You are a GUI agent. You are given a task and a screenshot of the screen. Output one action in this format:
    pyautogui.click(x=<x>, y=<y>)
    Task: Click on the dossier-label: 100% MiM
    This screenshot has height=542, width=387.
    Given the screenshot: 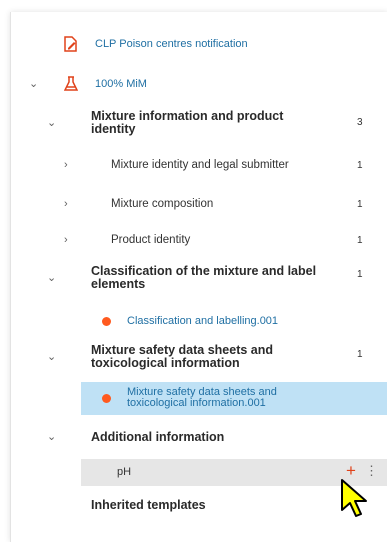 What is the action you would take?
    pyautogui.click(x=121, y=84)
    